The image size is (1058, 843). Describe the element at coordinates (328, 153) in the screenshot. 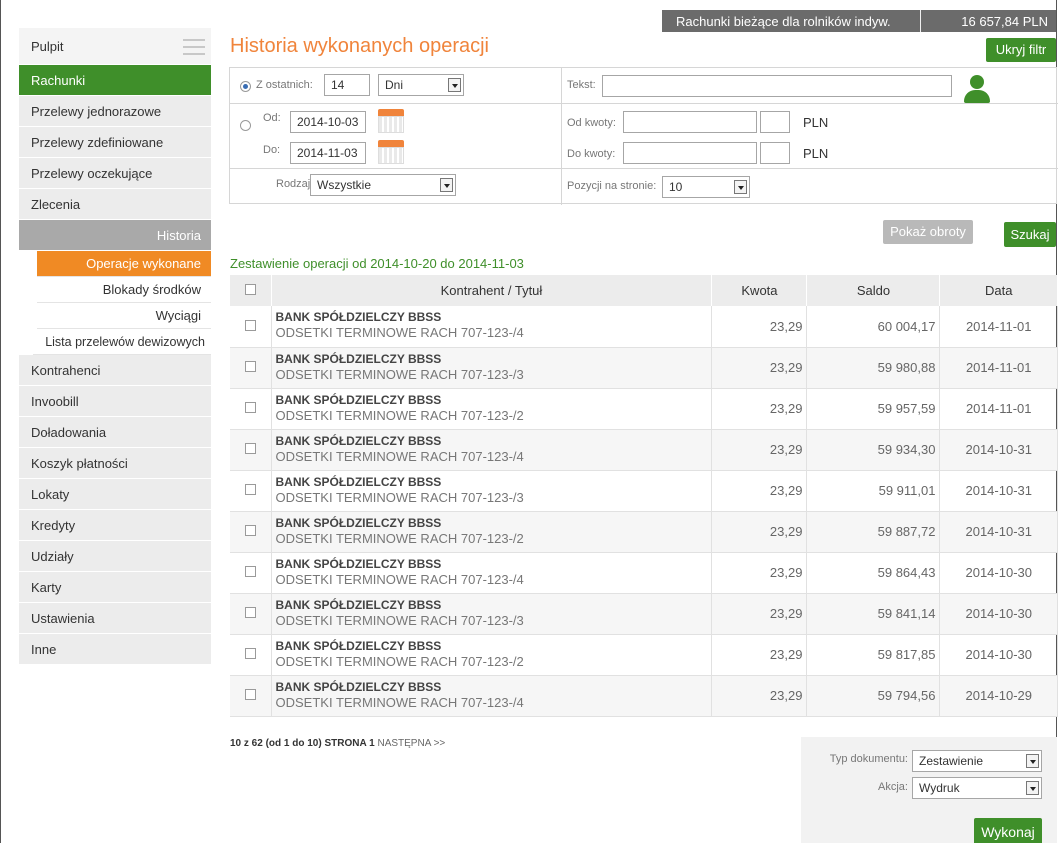

I see `date-to-input: 2014-11-03` at that location.